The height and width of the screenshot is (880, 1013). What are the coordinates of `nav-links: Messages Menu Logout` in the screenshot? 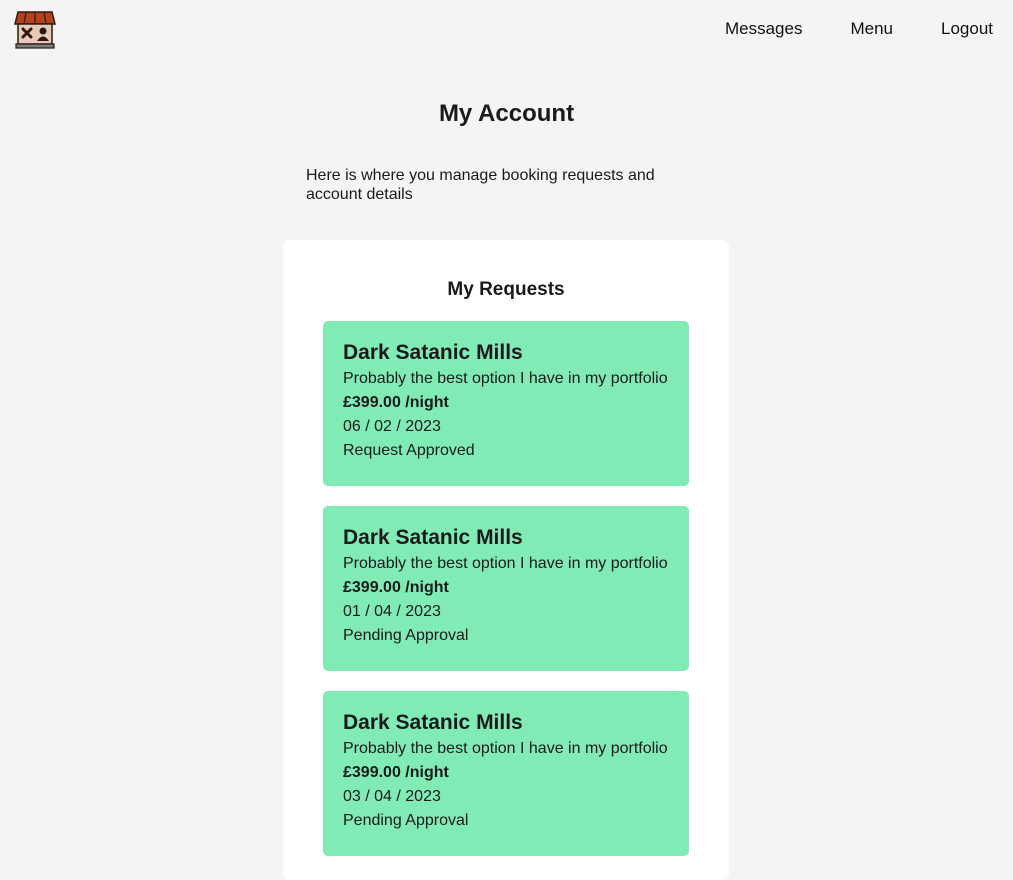 It's located at (859, 29).